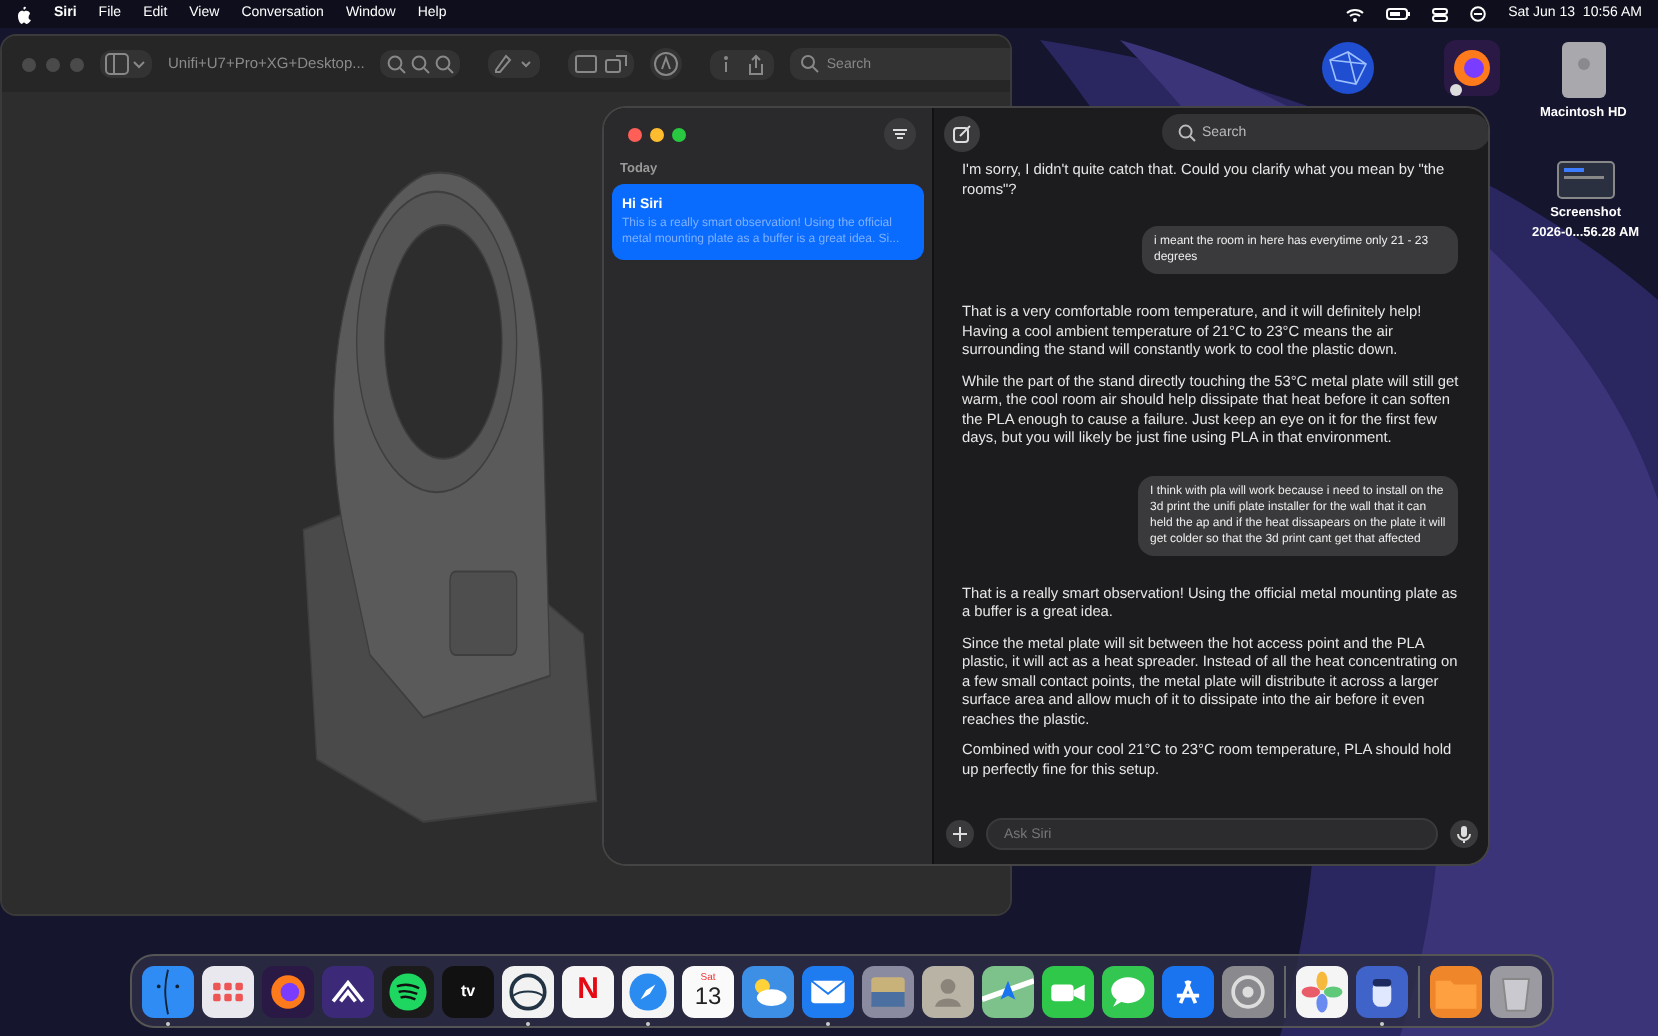 The image size is (1658, 1036). Describe the element at coordinates (514, 64) in the screenshot. I see `markup-icon` at that location.